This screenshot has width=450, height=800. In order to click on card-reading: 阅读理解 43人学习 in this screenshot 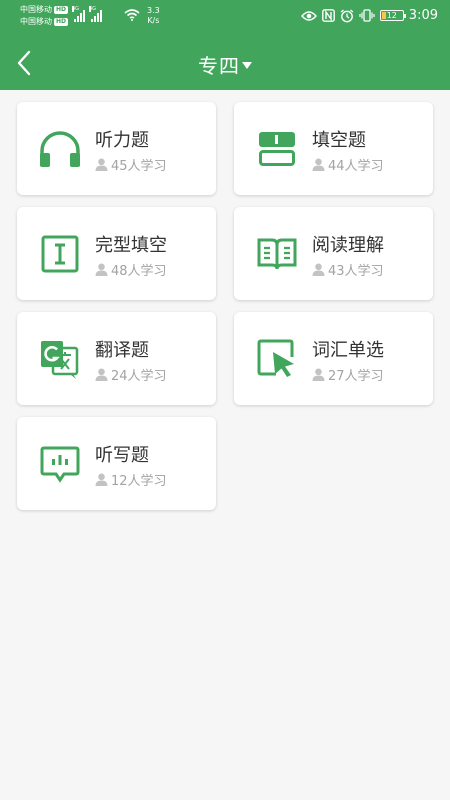, I will do `click(333, 253)`.